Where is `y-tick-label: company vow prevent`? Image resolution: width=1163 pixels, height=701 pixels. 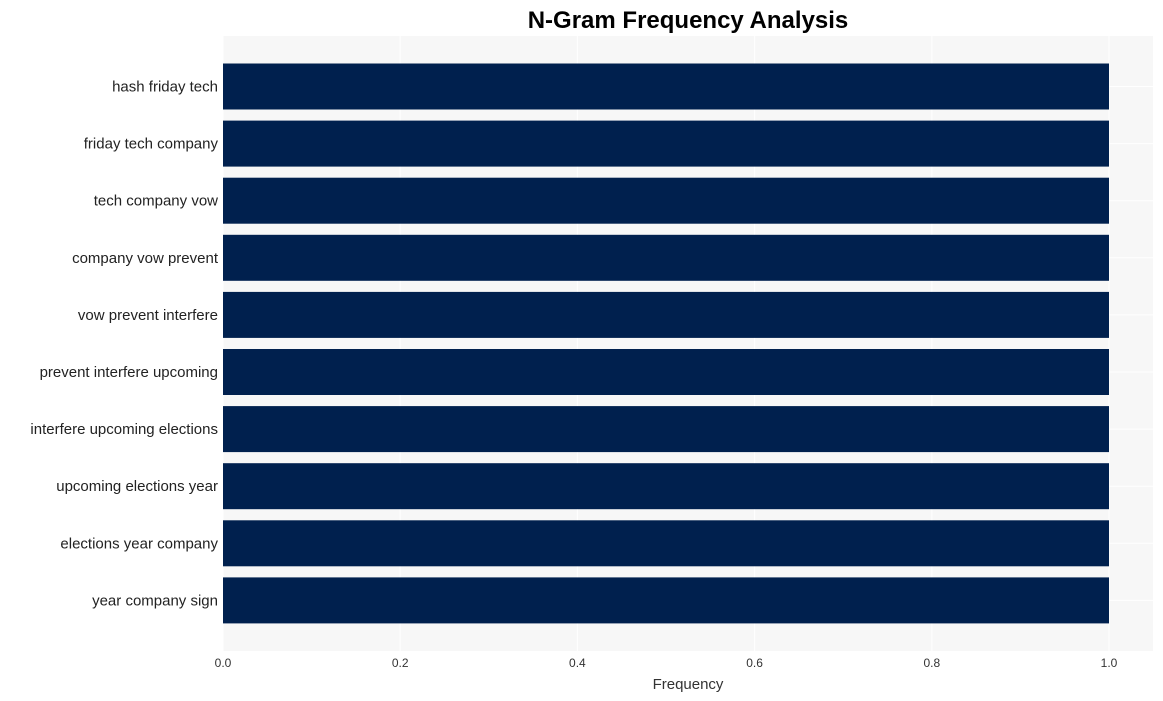 y-tick-label: company vow prevent is located at coordinates (145, 258).